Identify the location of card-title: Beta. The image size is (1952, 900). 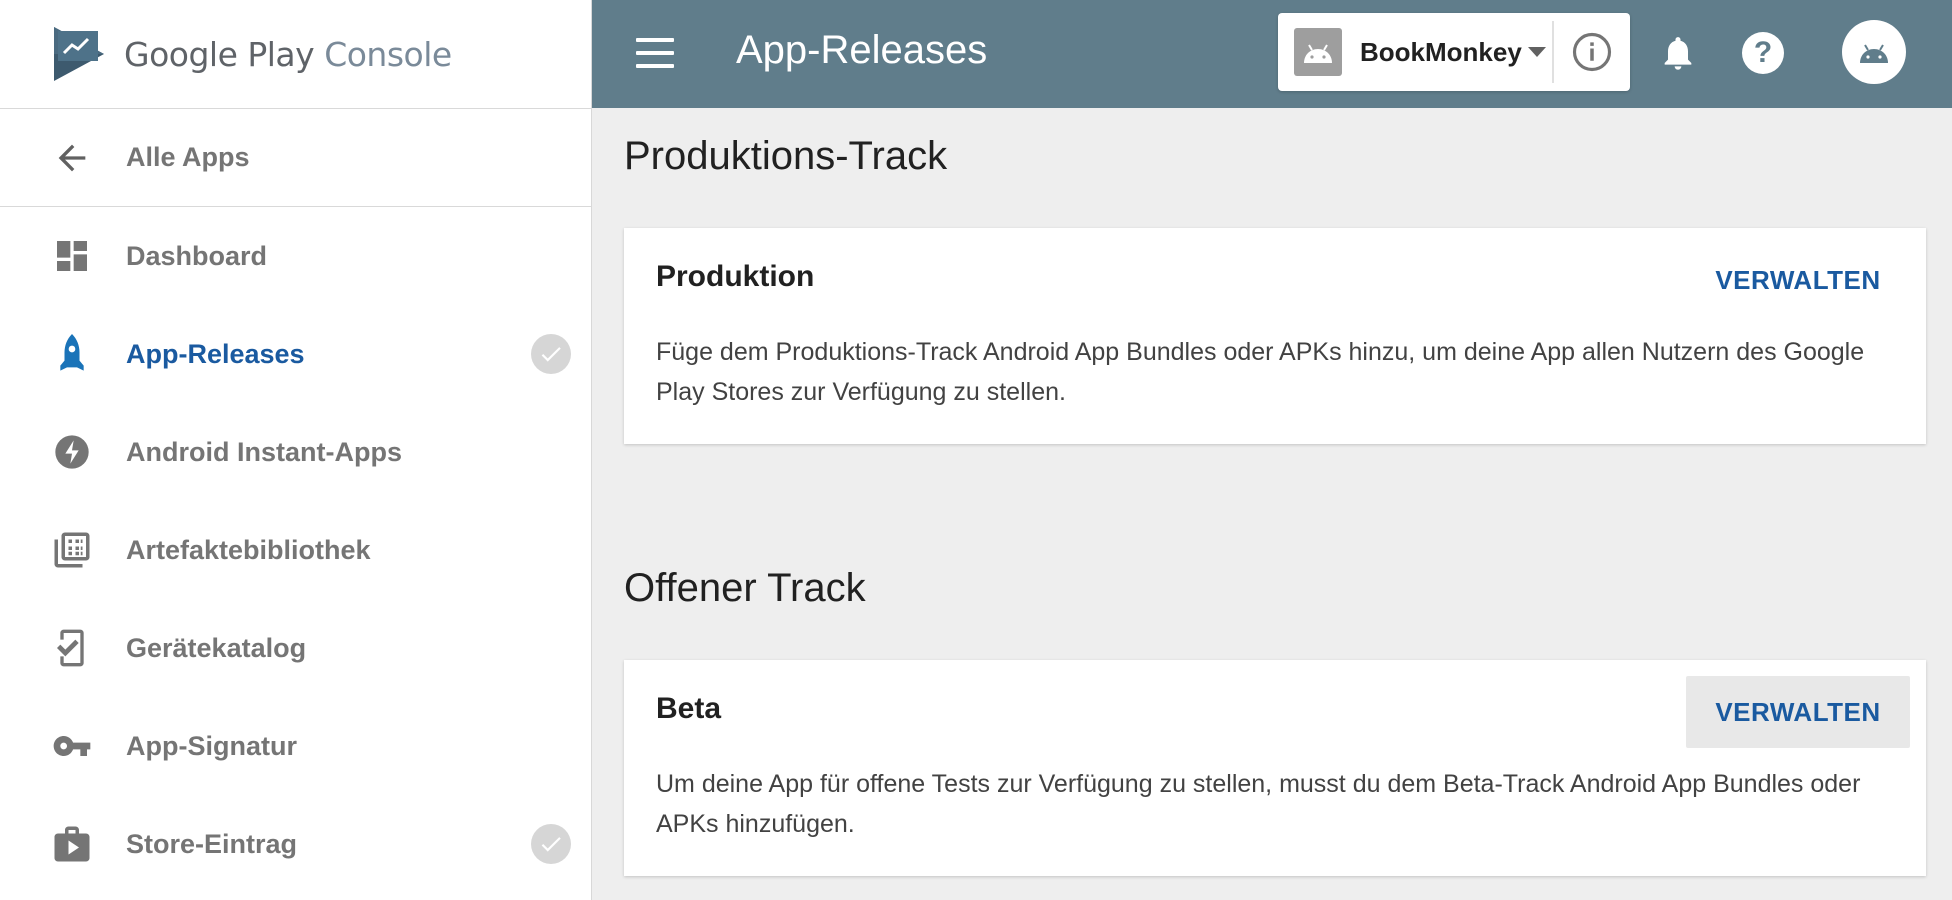
(689, 708).